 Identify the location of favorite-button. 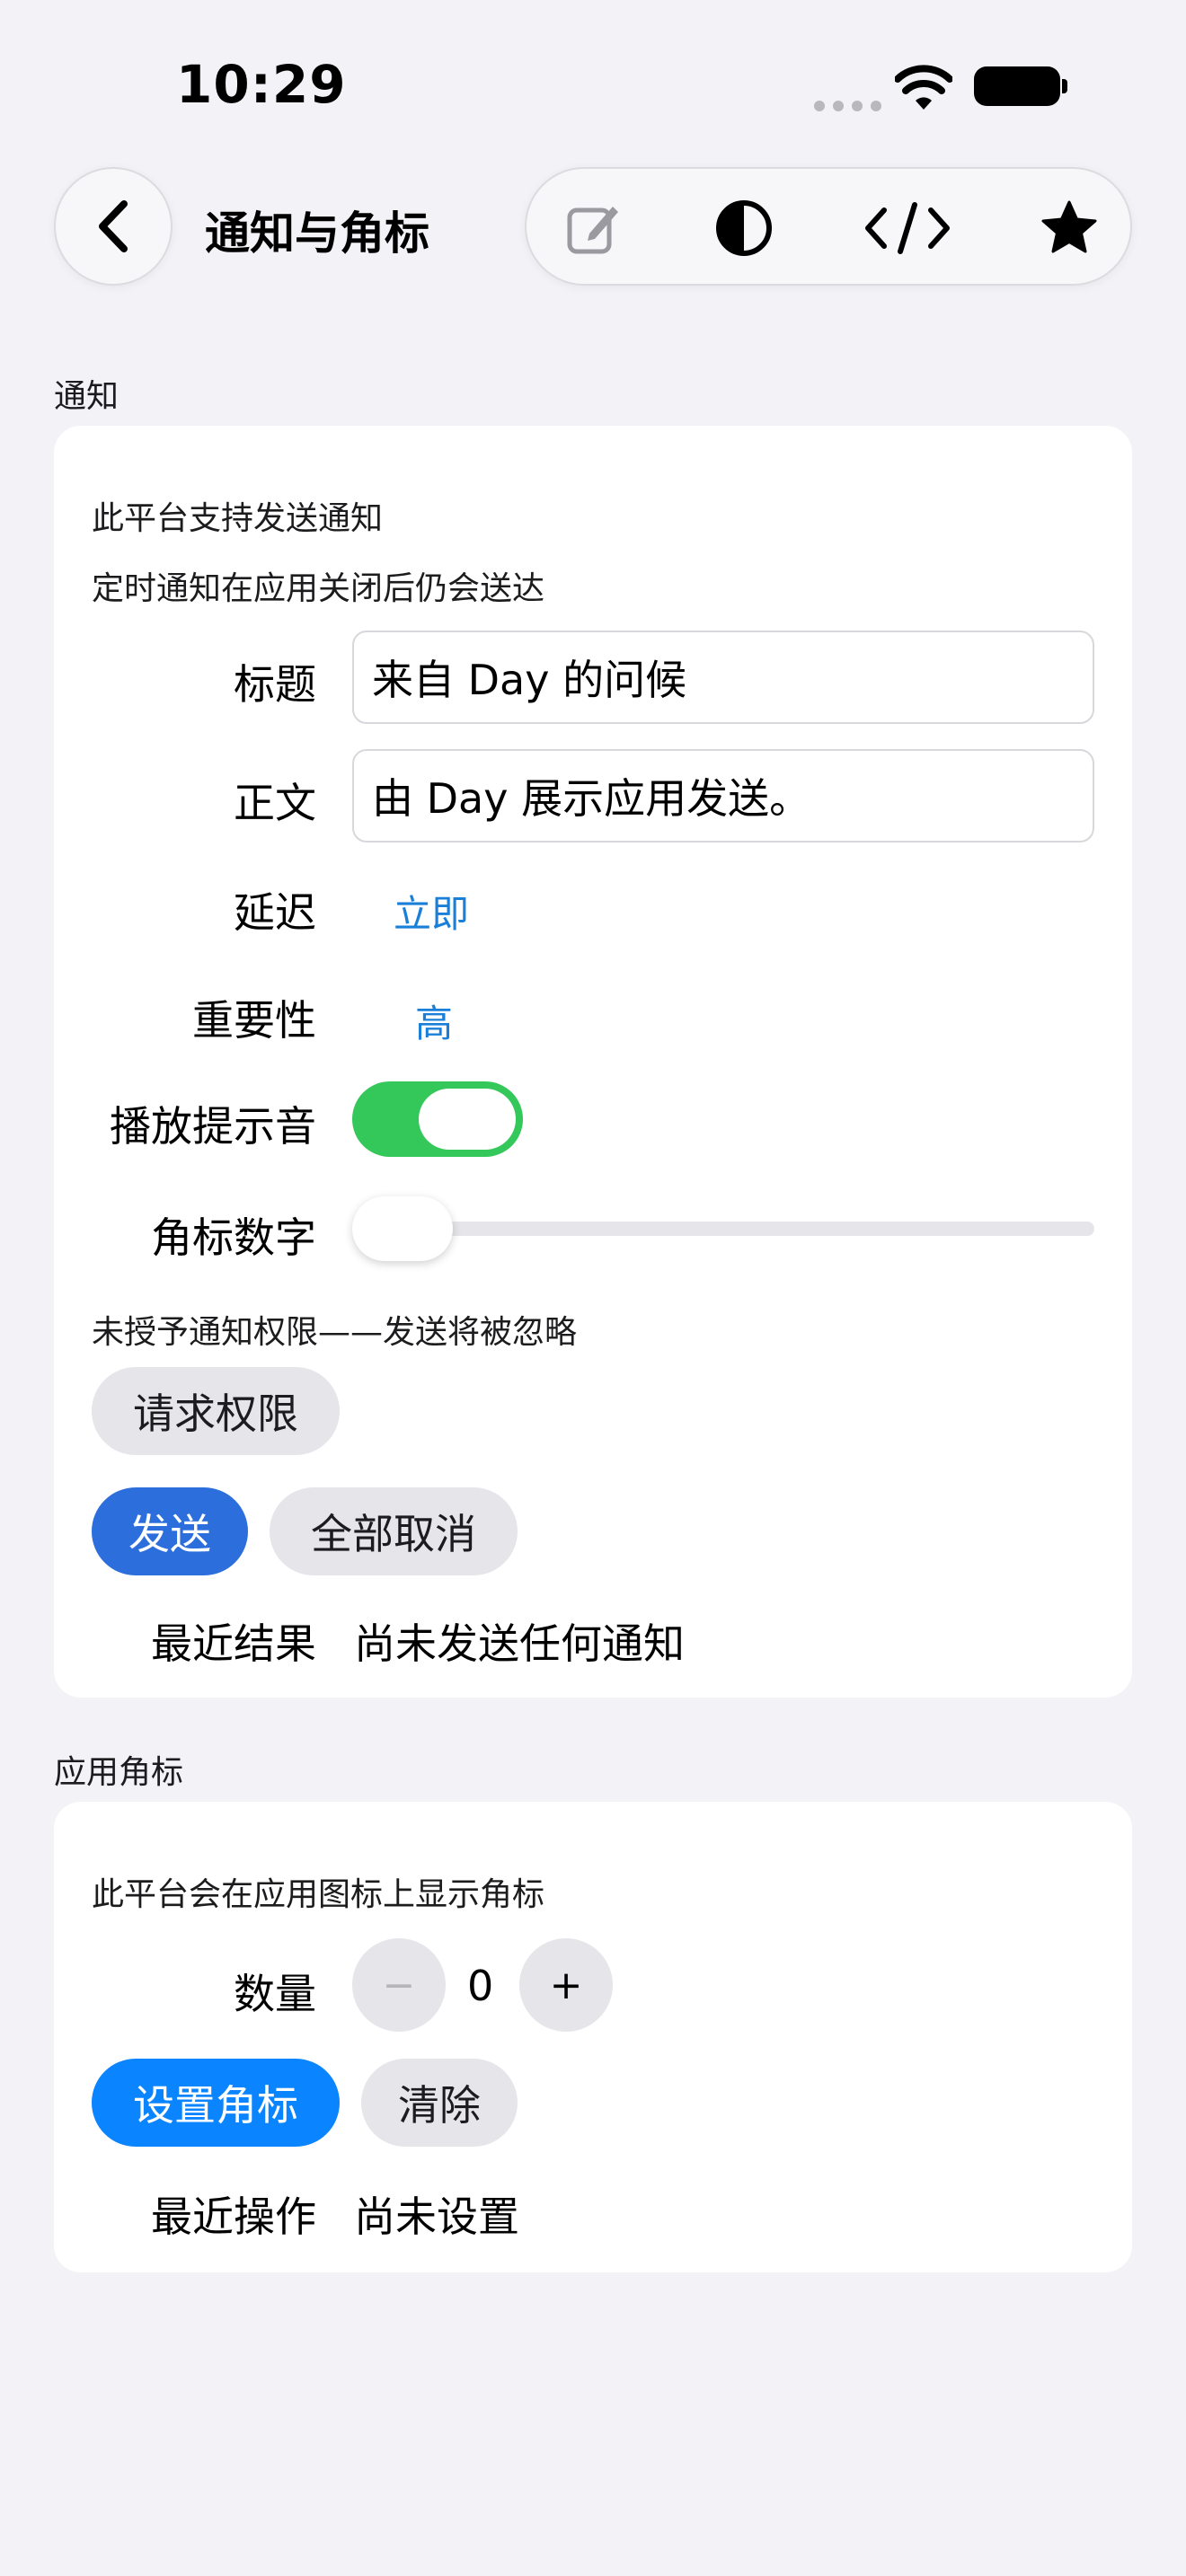
(1069, 228).